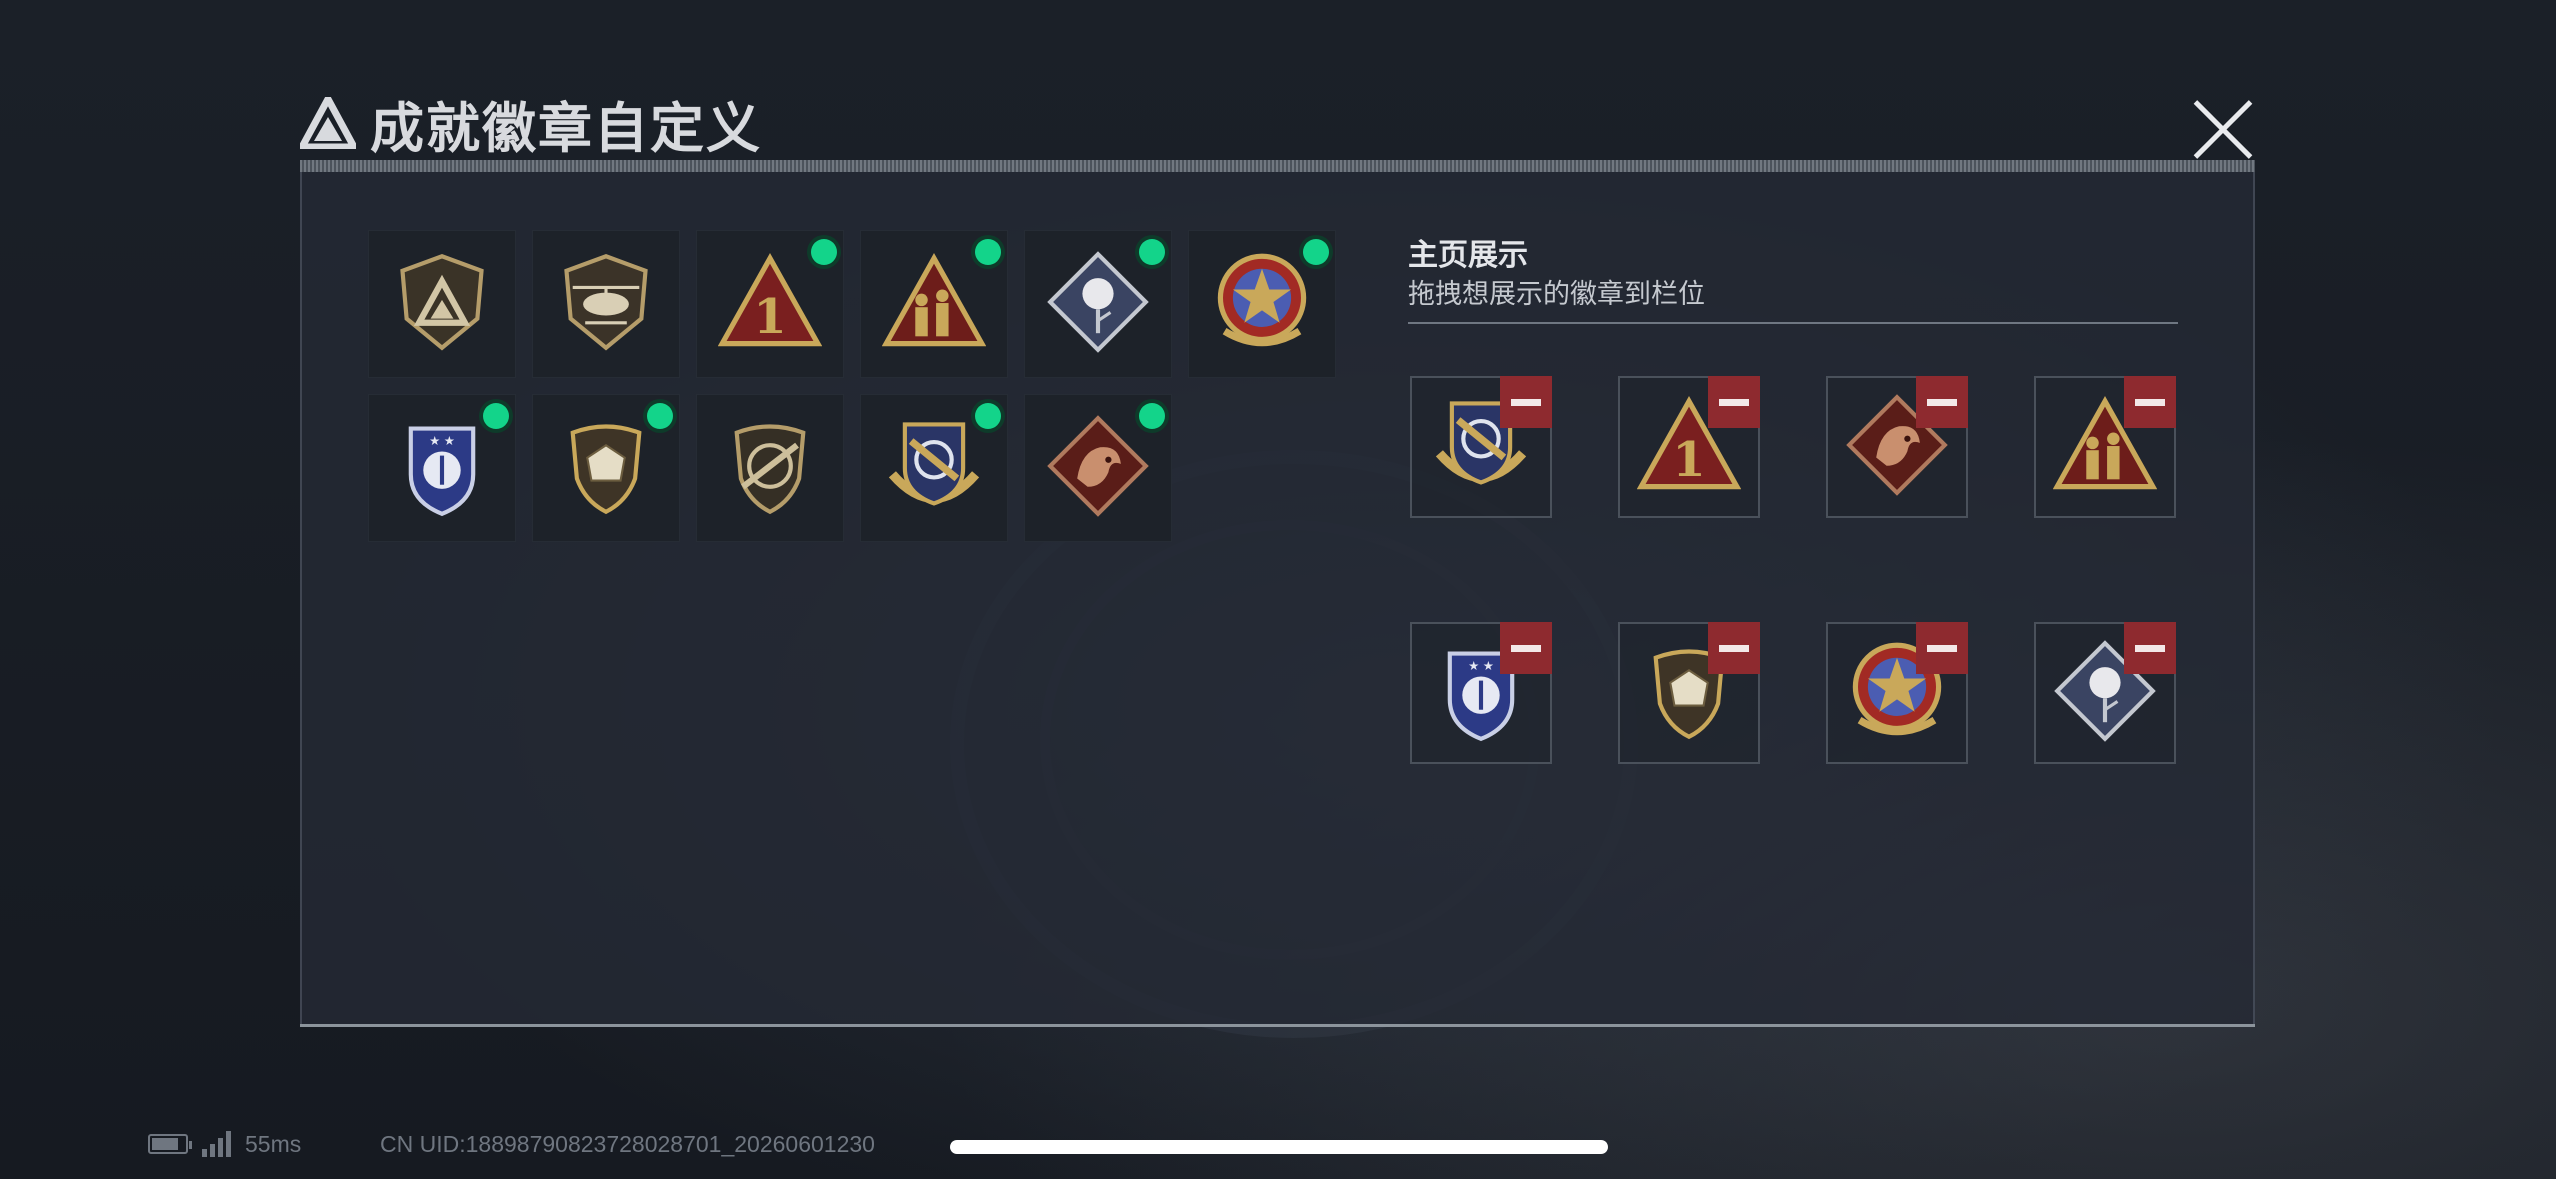 The image size is (2556, 1179). I want to click on star-medal-badge-icon, so click(1262, 304).